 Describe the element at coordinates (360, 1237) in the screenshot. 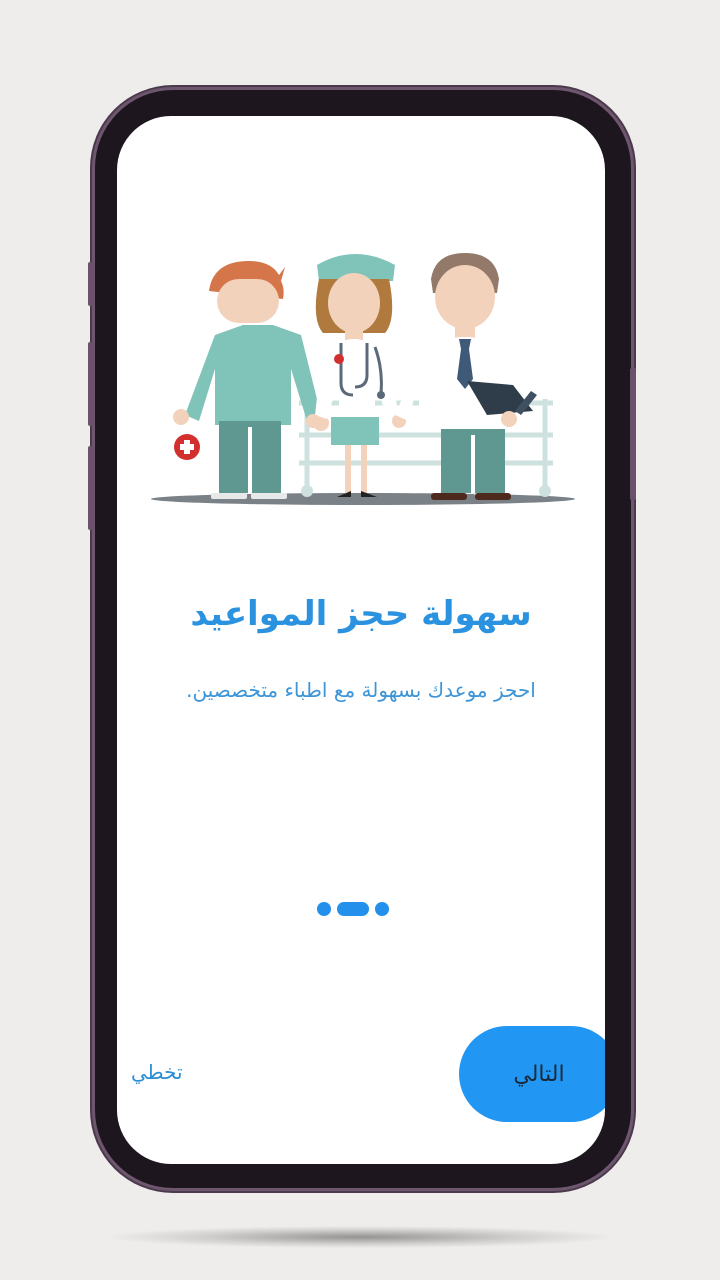

I see `phone-shadow` at that location.